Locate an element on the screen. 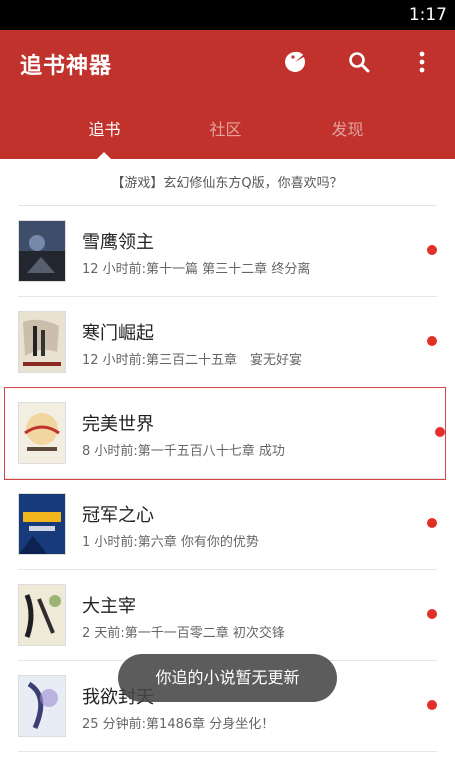 The height and width of the screenshot is (774, 455). promo-banner: 【游戏】玄幻修仙东方Q版，你喜欢吗？ is located at coordinates (227, 182).